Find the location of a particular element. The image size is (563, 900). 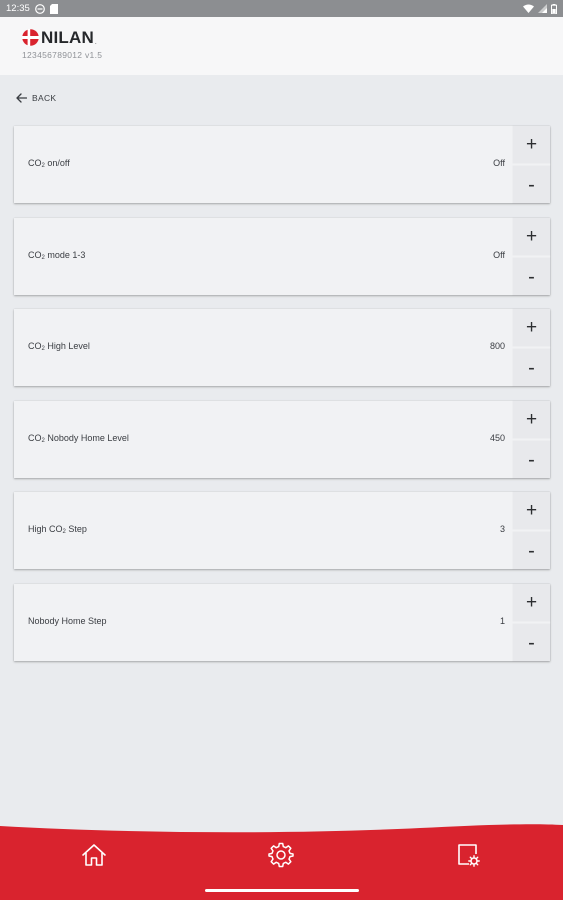

home-icon is located at coordinates (94, 855).